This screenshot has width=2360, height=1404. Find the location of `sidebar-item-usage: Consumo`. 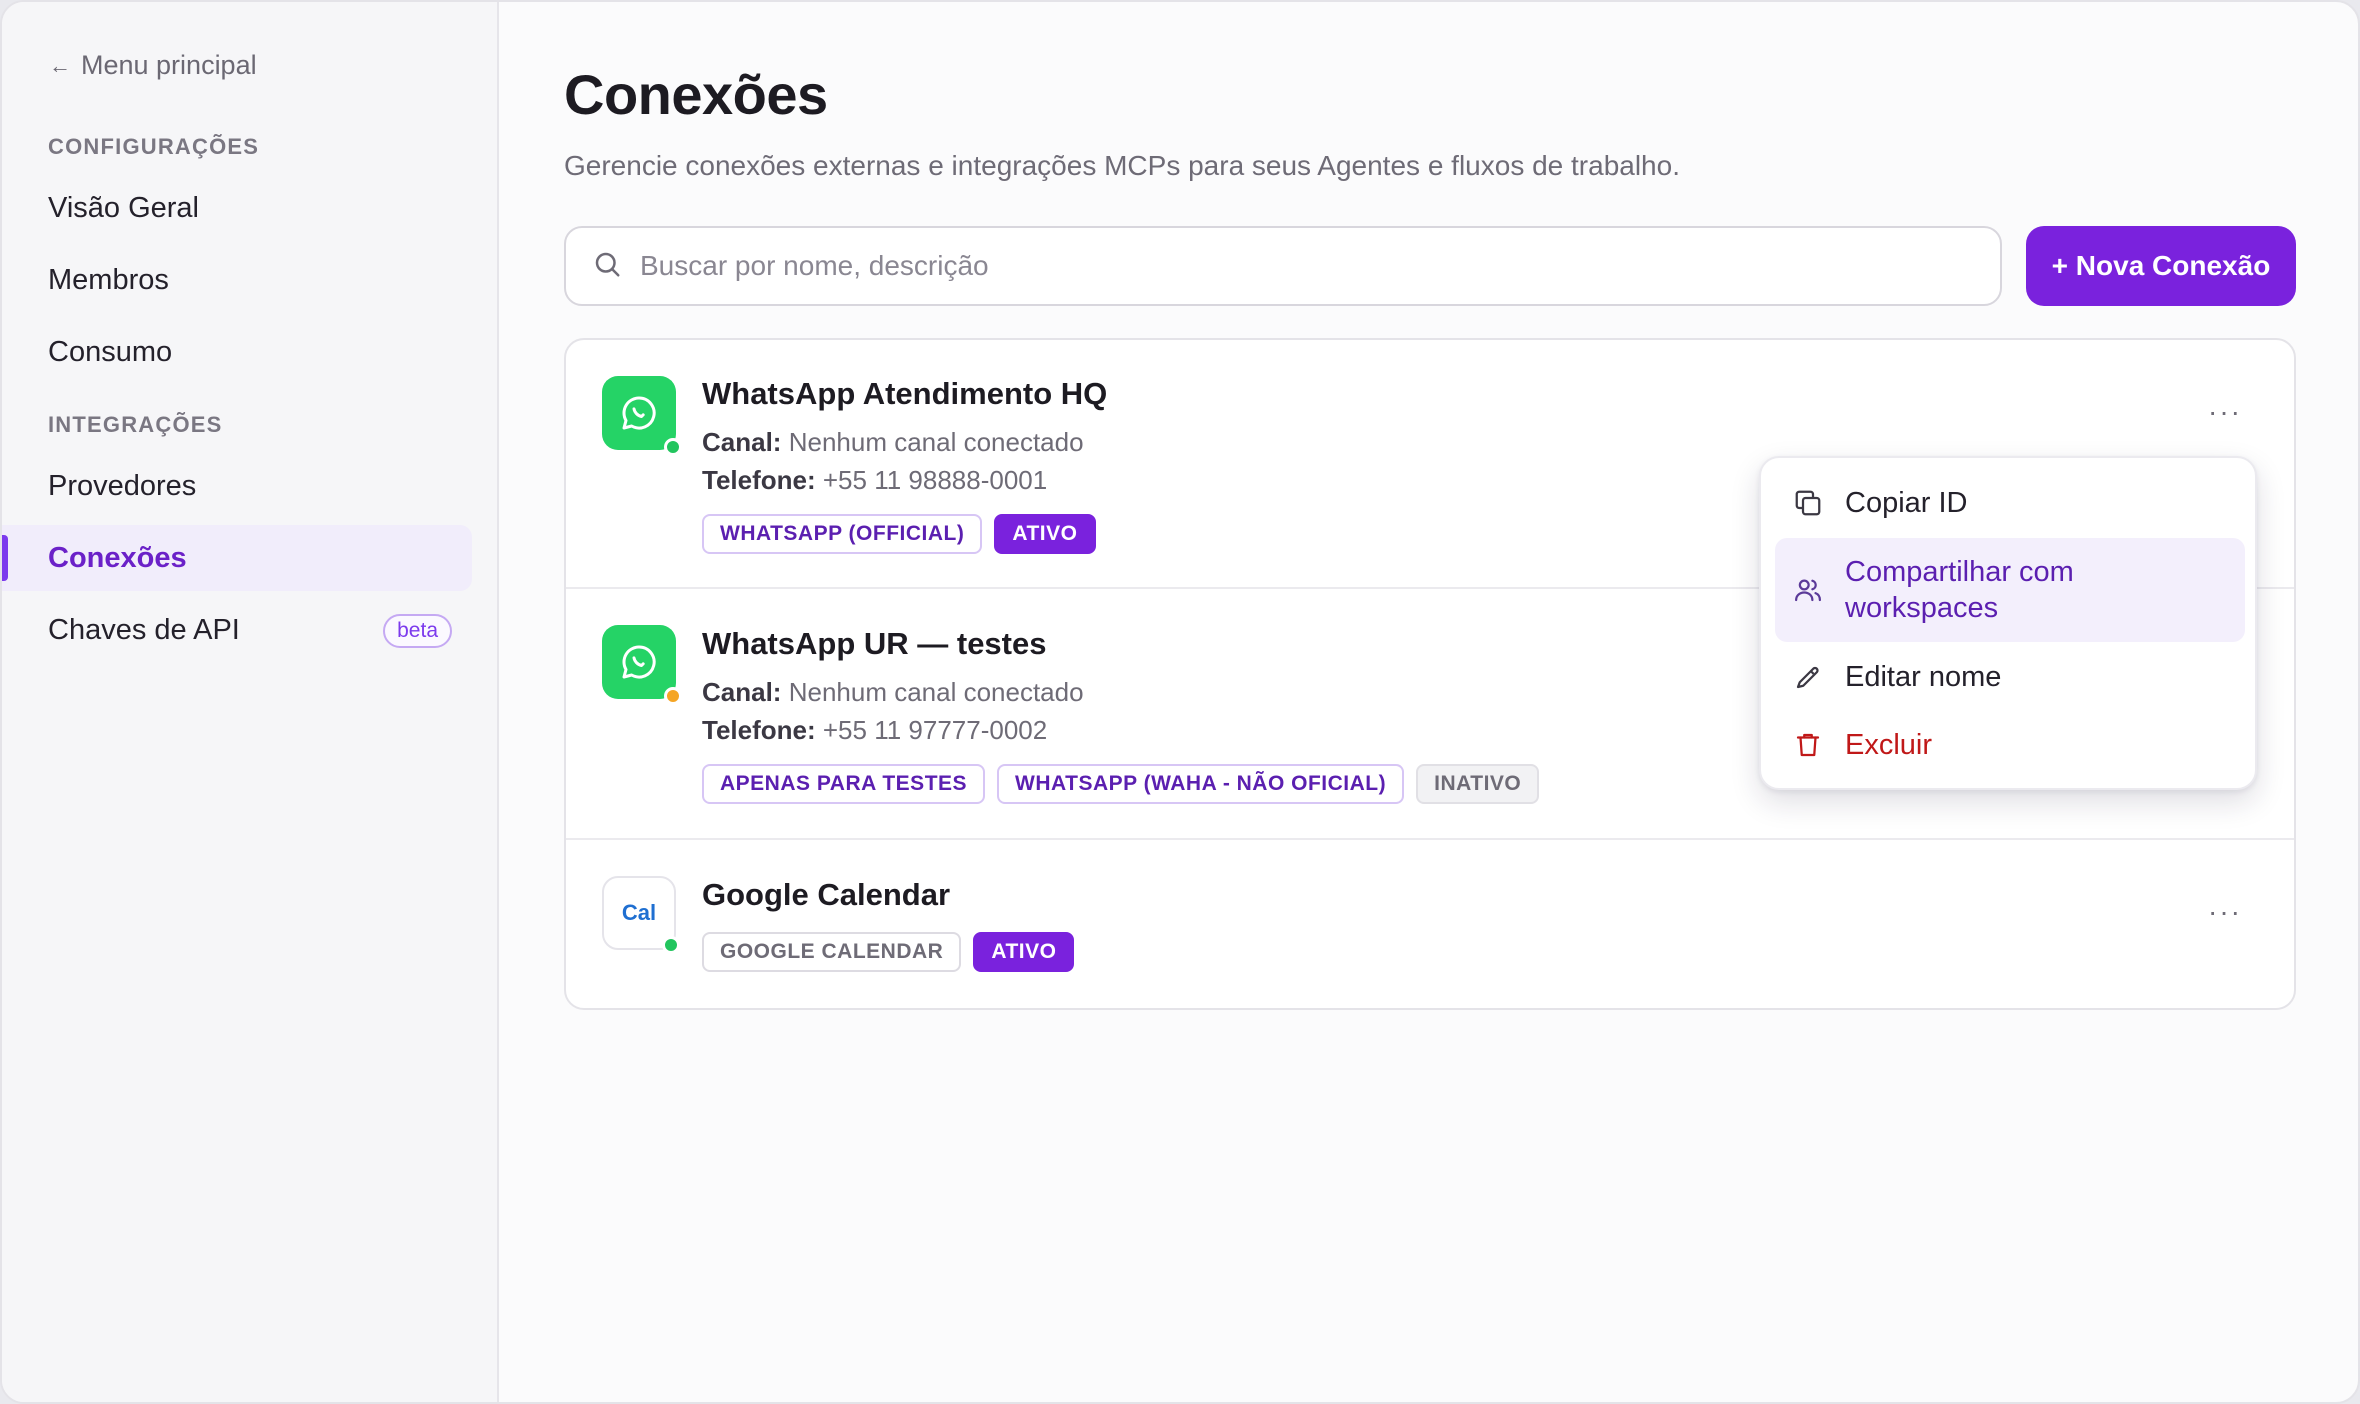

sidebar-item-usage: Consumo is located at coordinates (237, 352).